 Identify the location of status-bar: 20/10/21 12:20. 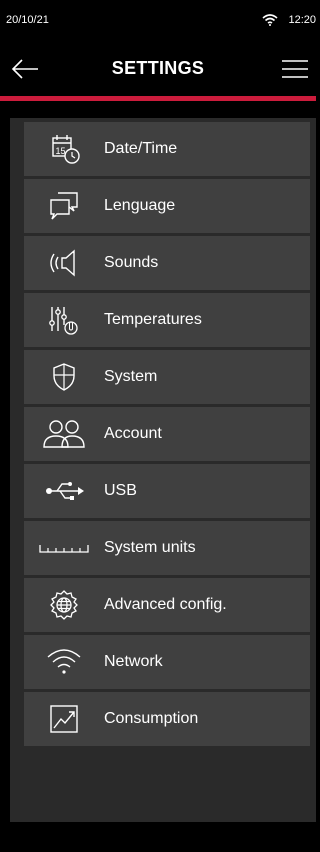
(158, 20).